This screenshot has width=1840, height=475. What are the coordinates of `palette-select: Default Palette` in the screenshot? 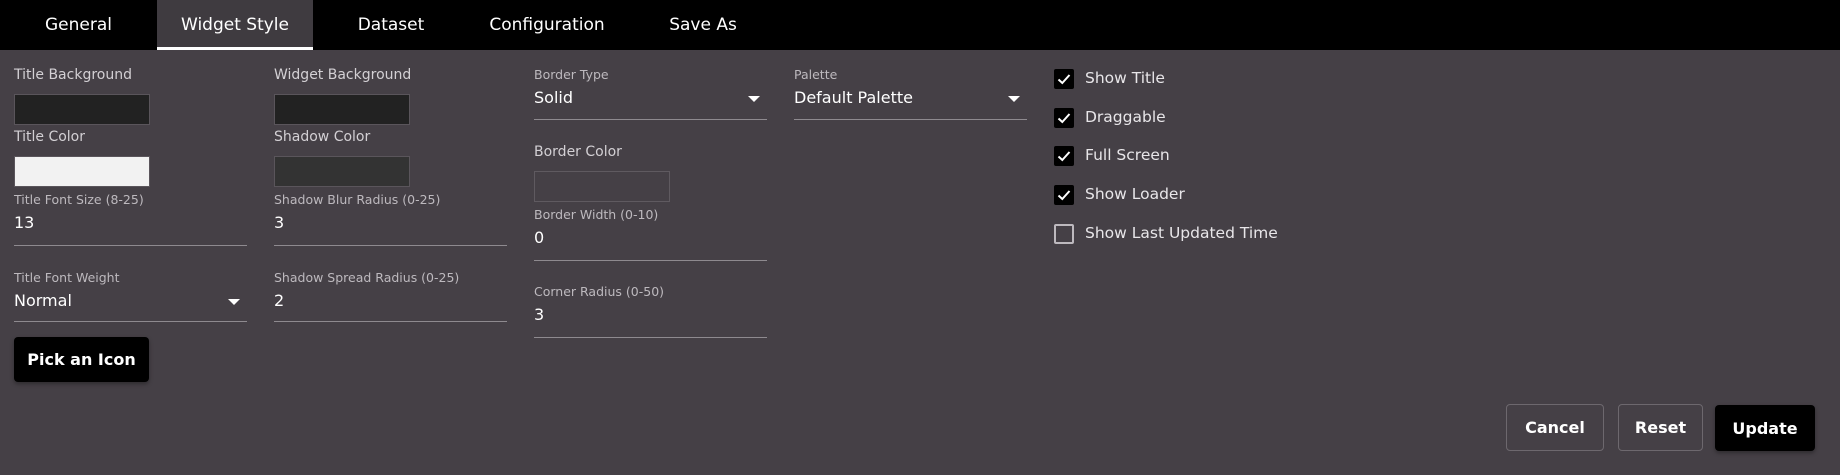 It's located at (853, 97).